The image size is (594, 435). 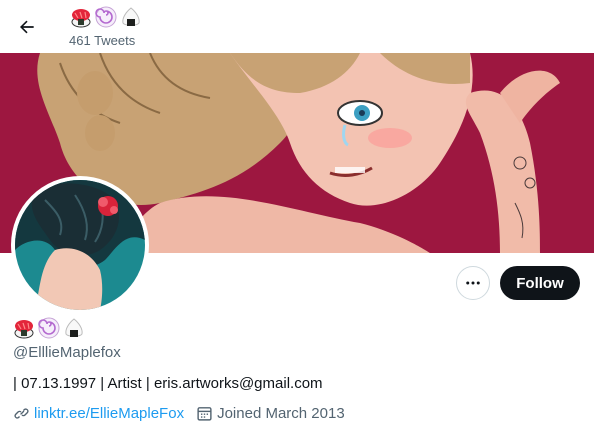 I want to click on display-name-emoji-row, so click(x=49, y=328).